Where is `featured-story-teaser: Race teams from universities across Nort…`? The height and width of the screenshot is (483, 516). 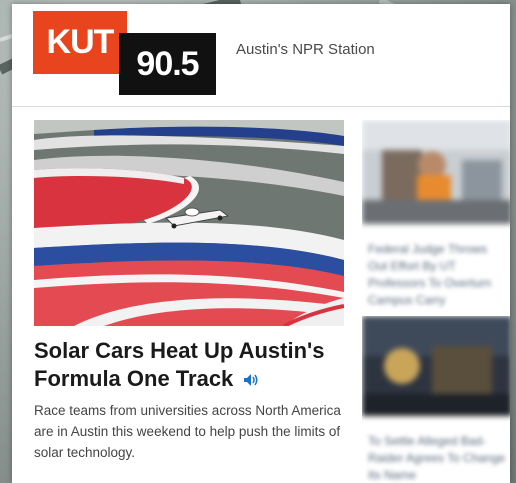
featured-story-teaser: Race teams from universities across Nort… is located at coordinates (187, 431).